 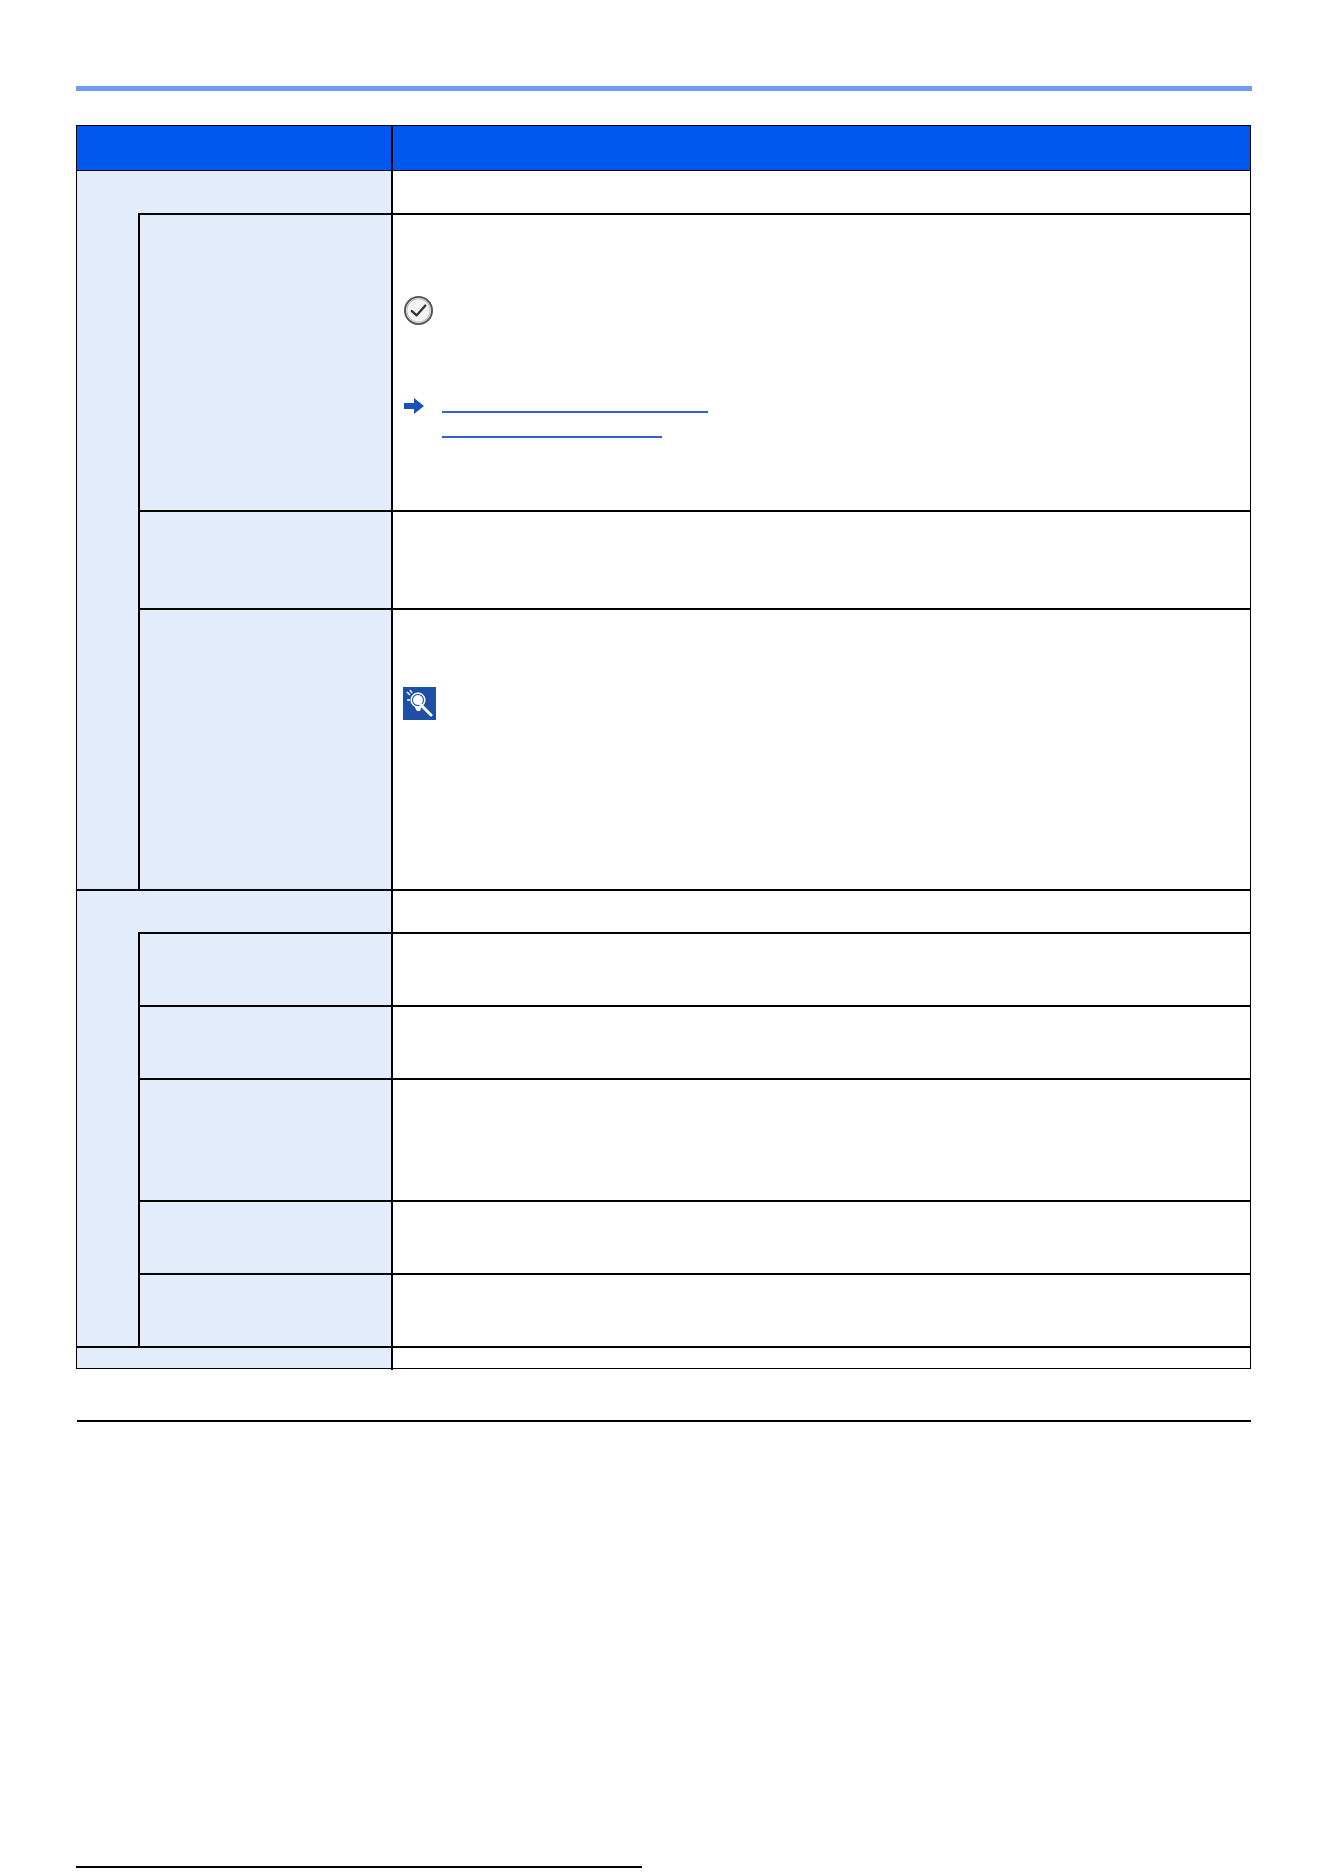 What do you see at coordinates (392, 148) in the screenshot?
I see `header-divider` at bounding box center [392, 148].